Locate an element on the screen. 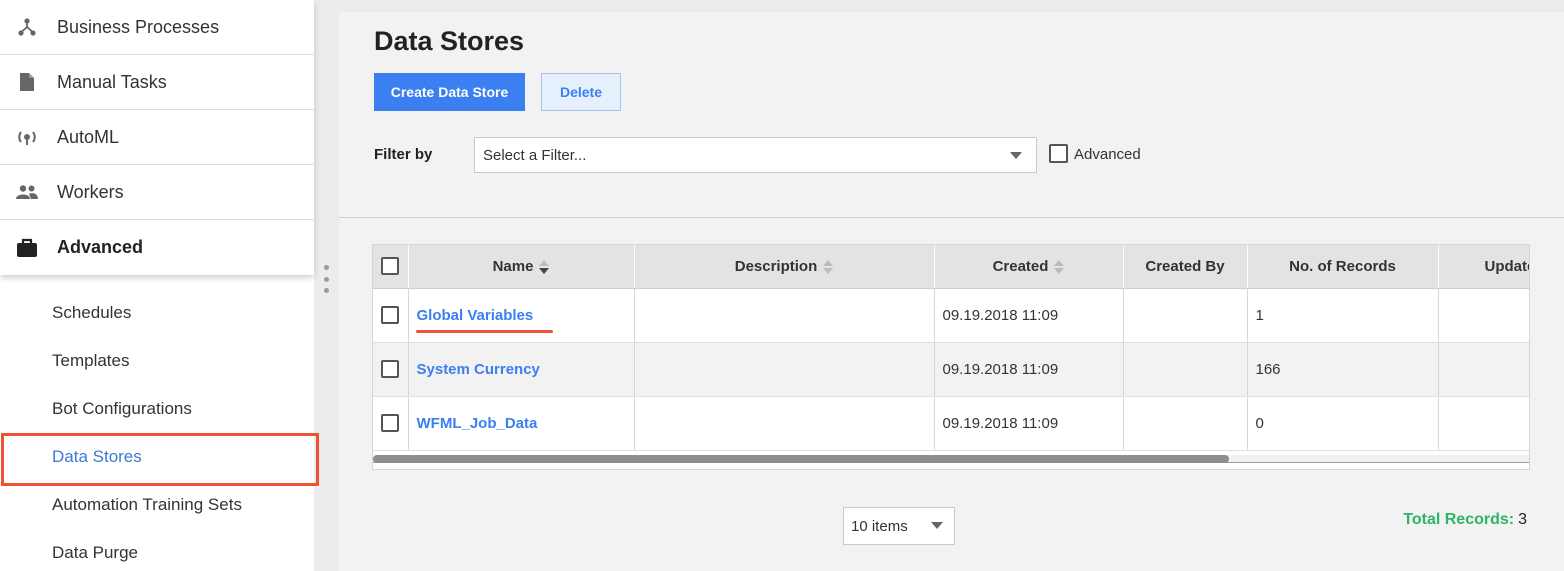  nav-item-manual-tasks: Manual Tasks is located at coordinates (157, 82).